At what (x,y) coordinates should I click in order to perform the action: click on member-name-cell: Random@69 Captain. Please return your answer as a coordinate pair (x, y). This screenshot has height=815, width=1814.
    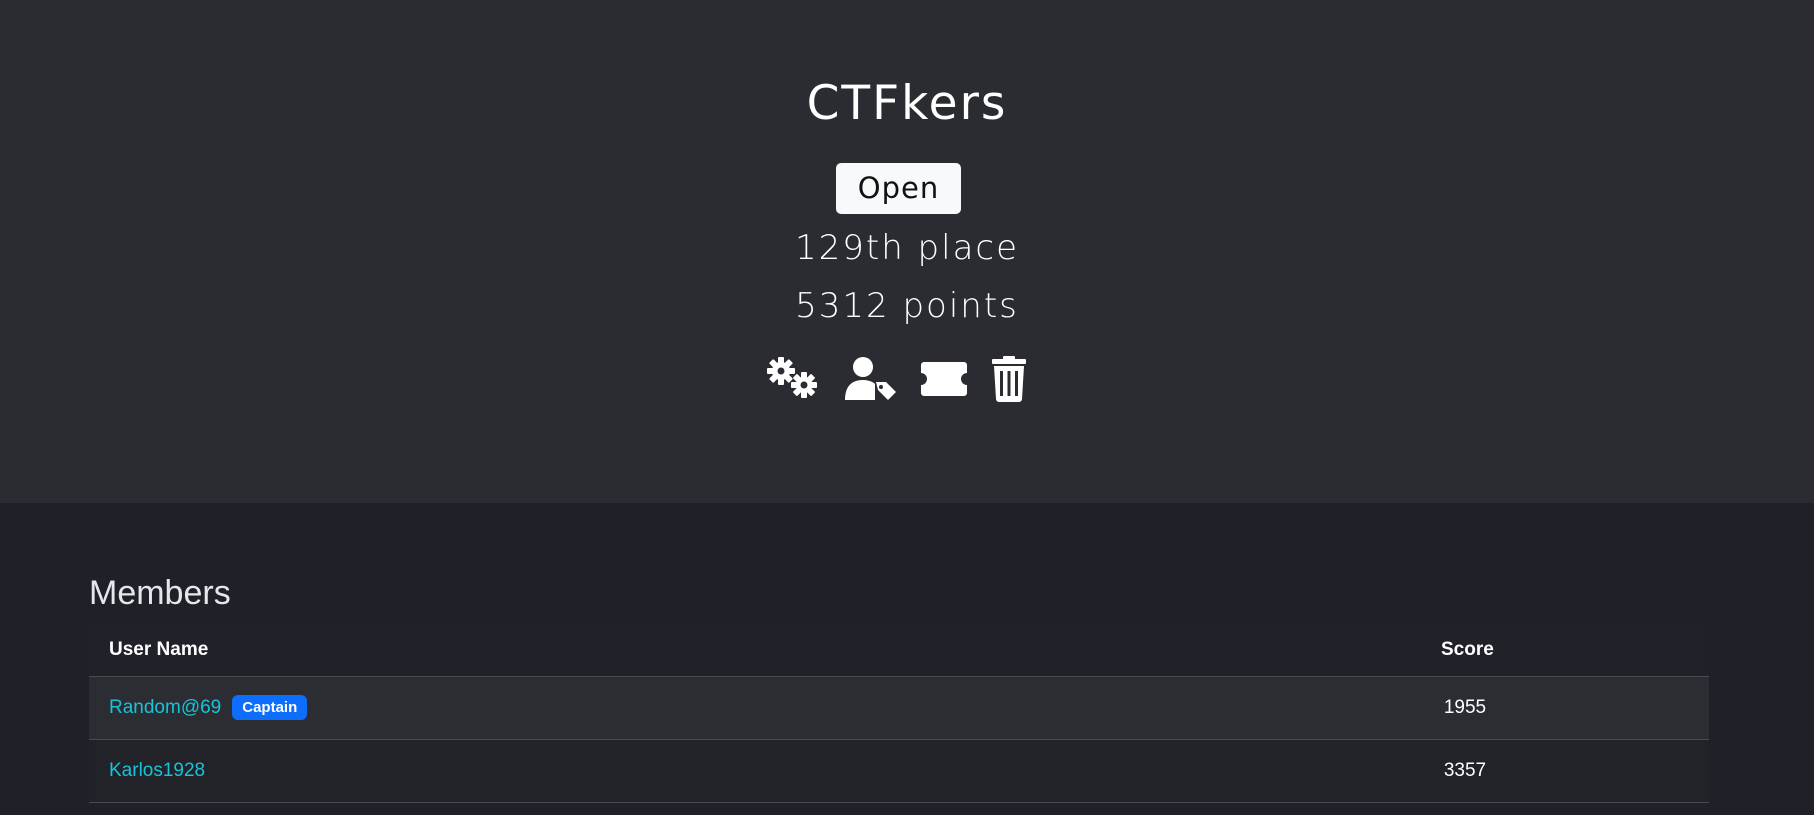
    Looking at the image, I should click on (765, 708).